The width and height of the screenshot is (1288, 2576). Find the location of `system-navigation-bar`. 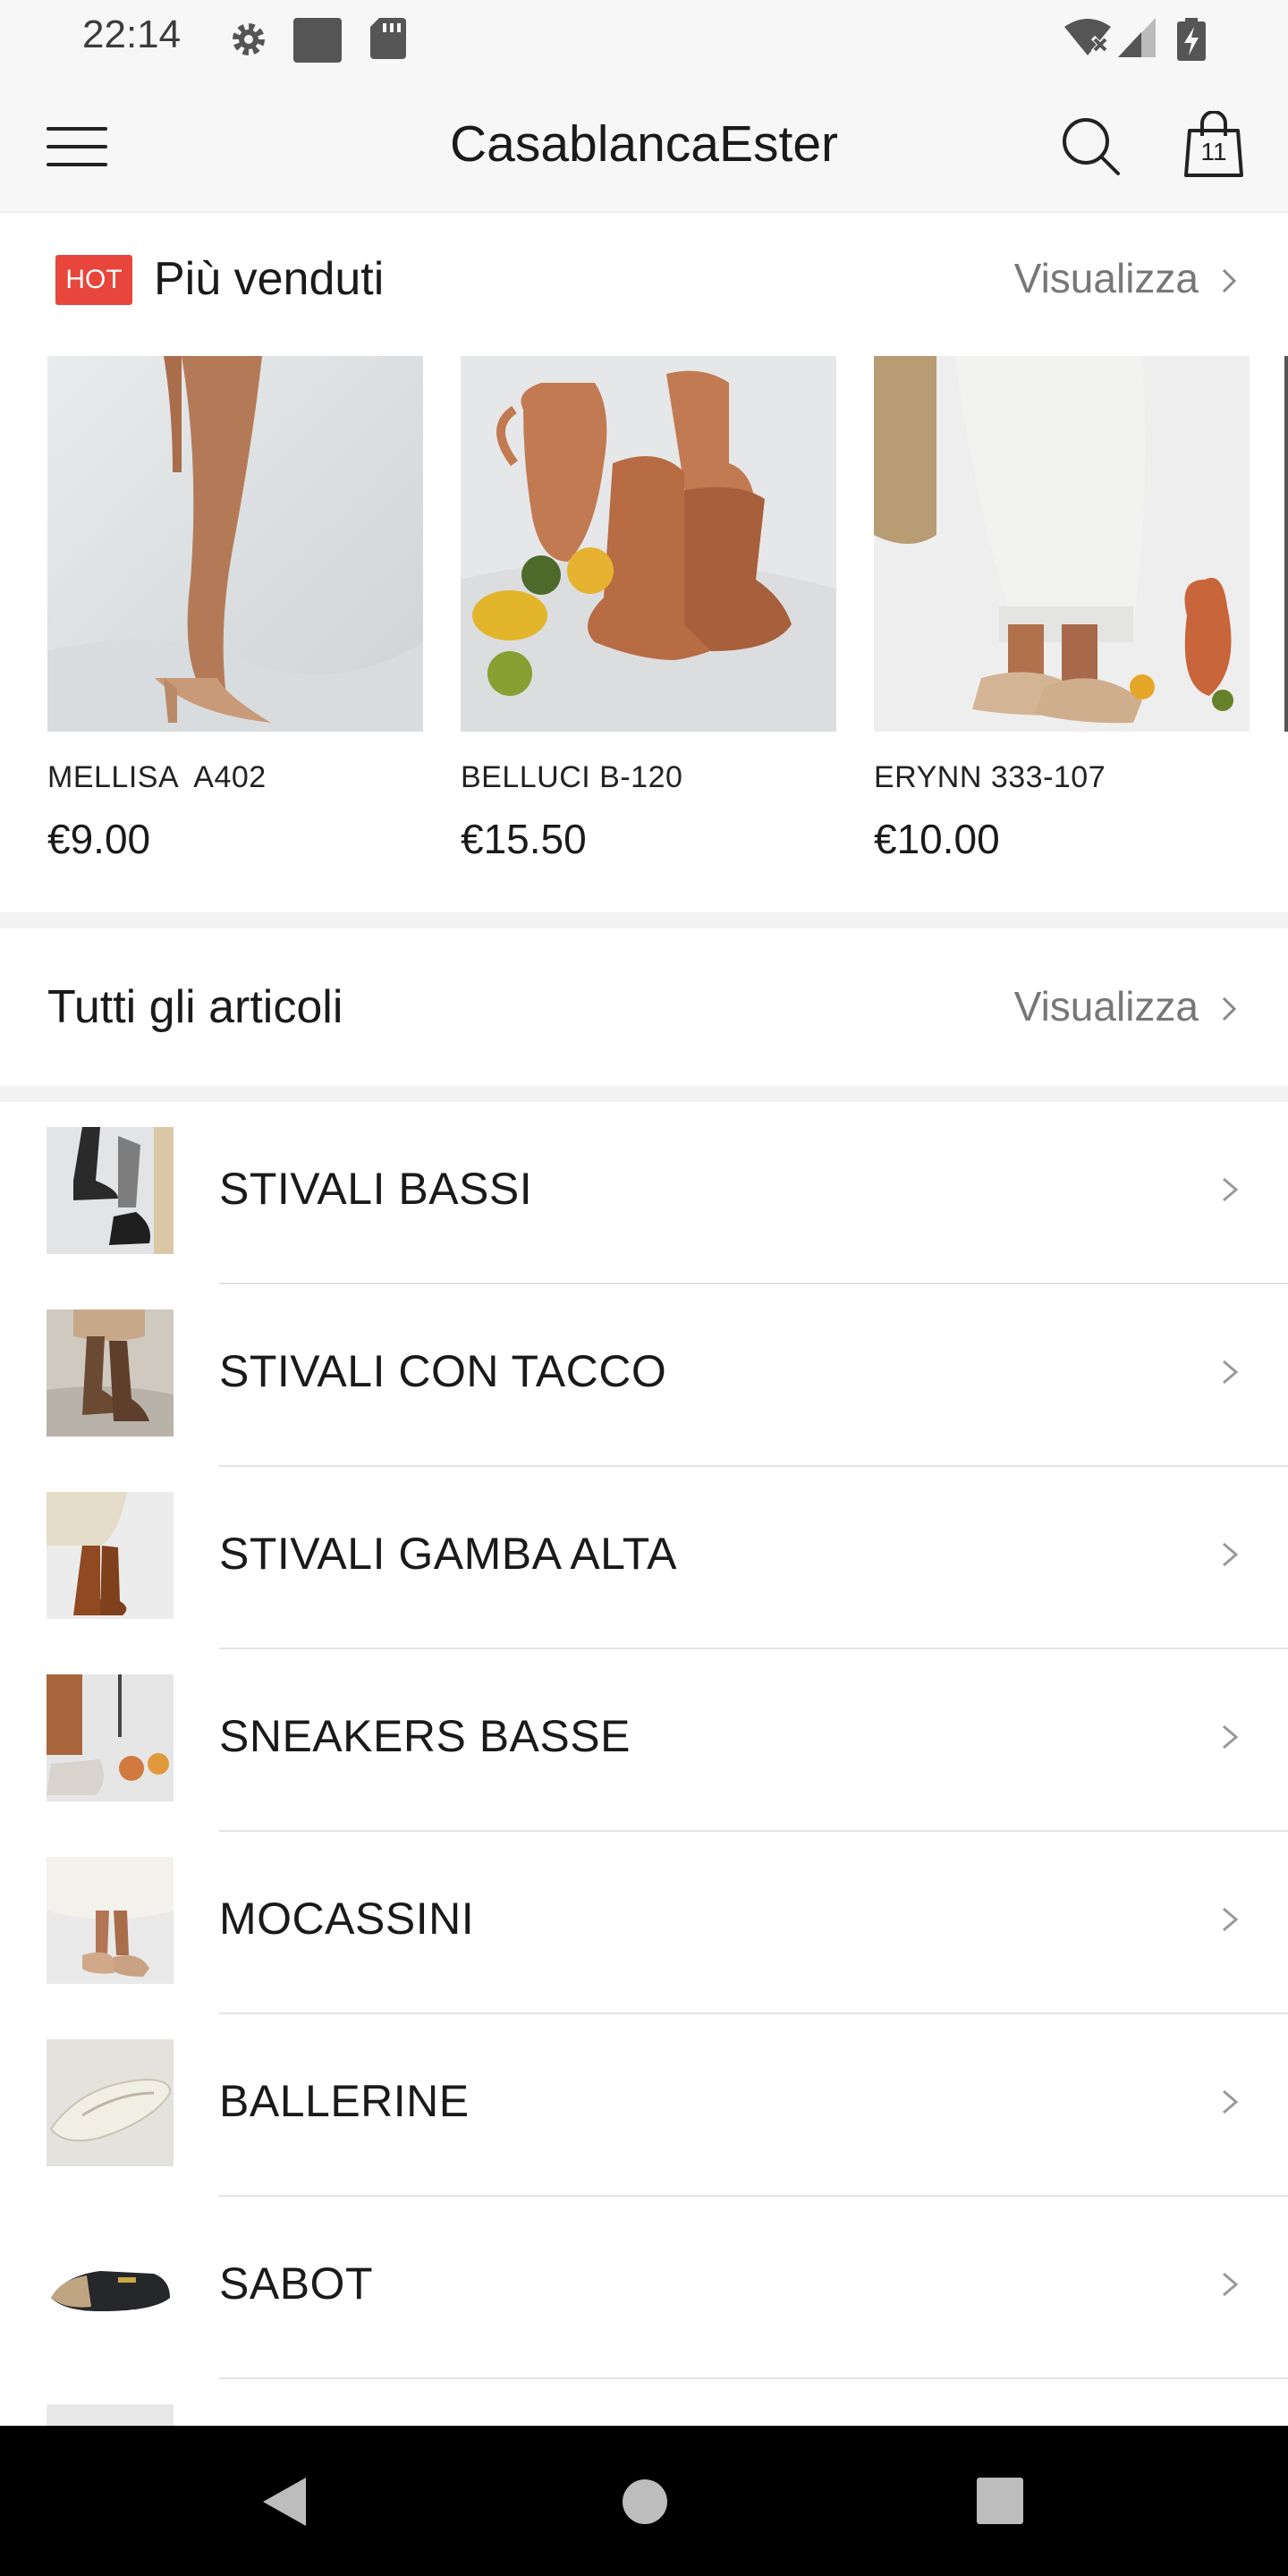

system-navigation-bar is located at coordinates (644, 2501).